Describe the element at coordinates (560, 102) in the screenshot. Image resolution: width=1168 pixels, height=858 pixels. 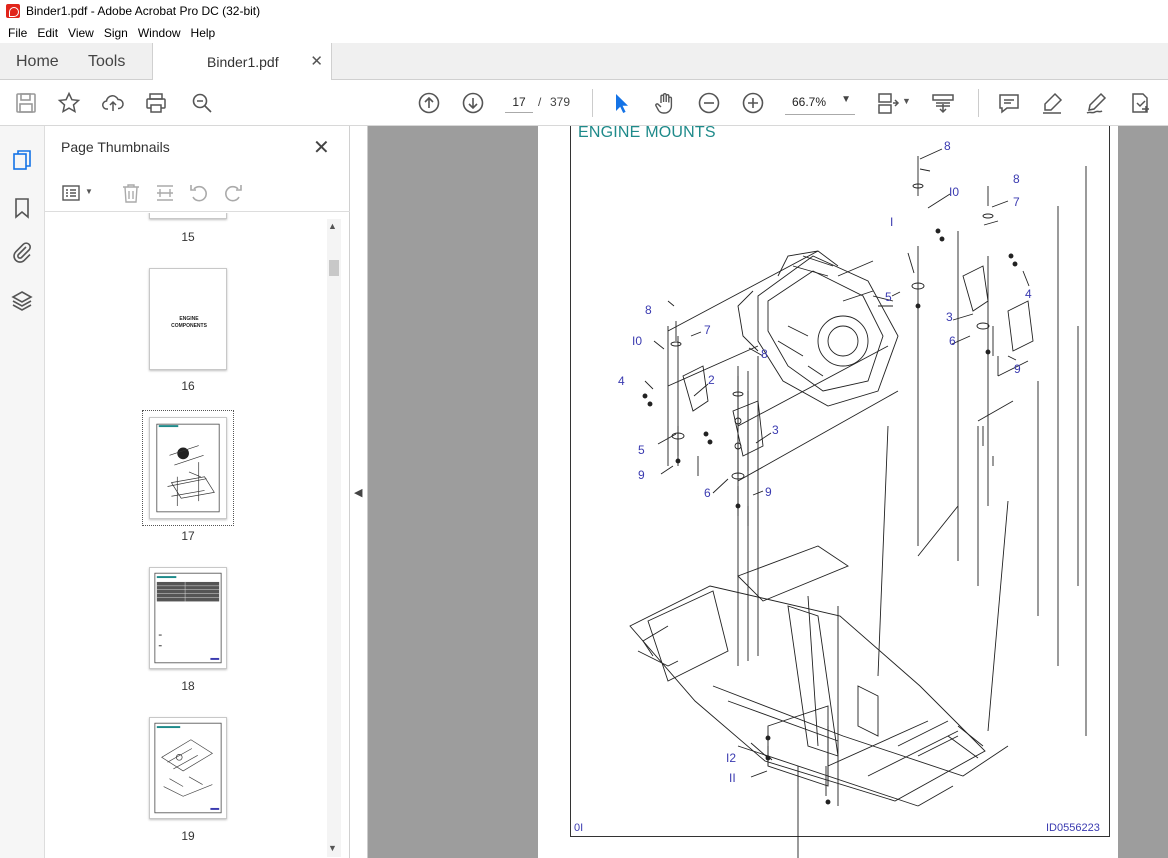
I see `total-pages: 379` at that location.